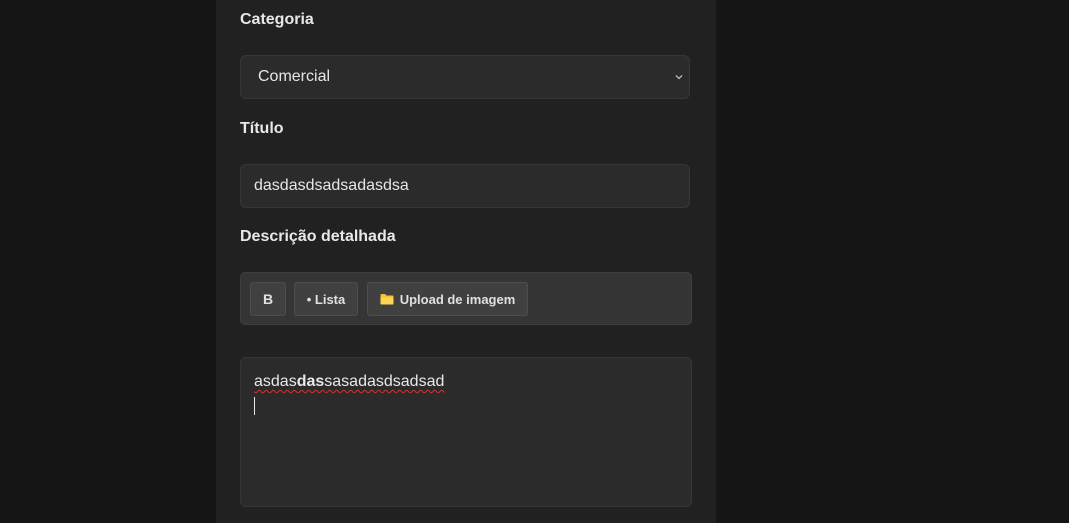 This screenshot has height=523, width=1069. Describe the element at coordinates (465, 186) in the screenshot. I see `title-input: dasdasdsadsadasdsa` at that location.